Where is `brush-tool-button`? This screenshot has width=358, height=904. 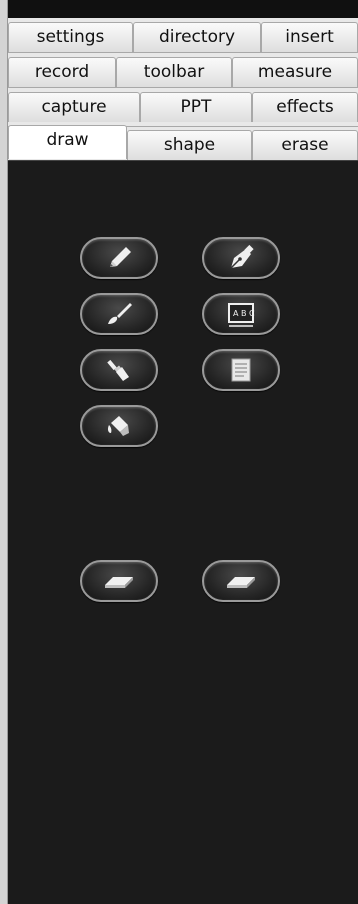
brush-tool-button is located at coordinates (119, 314).